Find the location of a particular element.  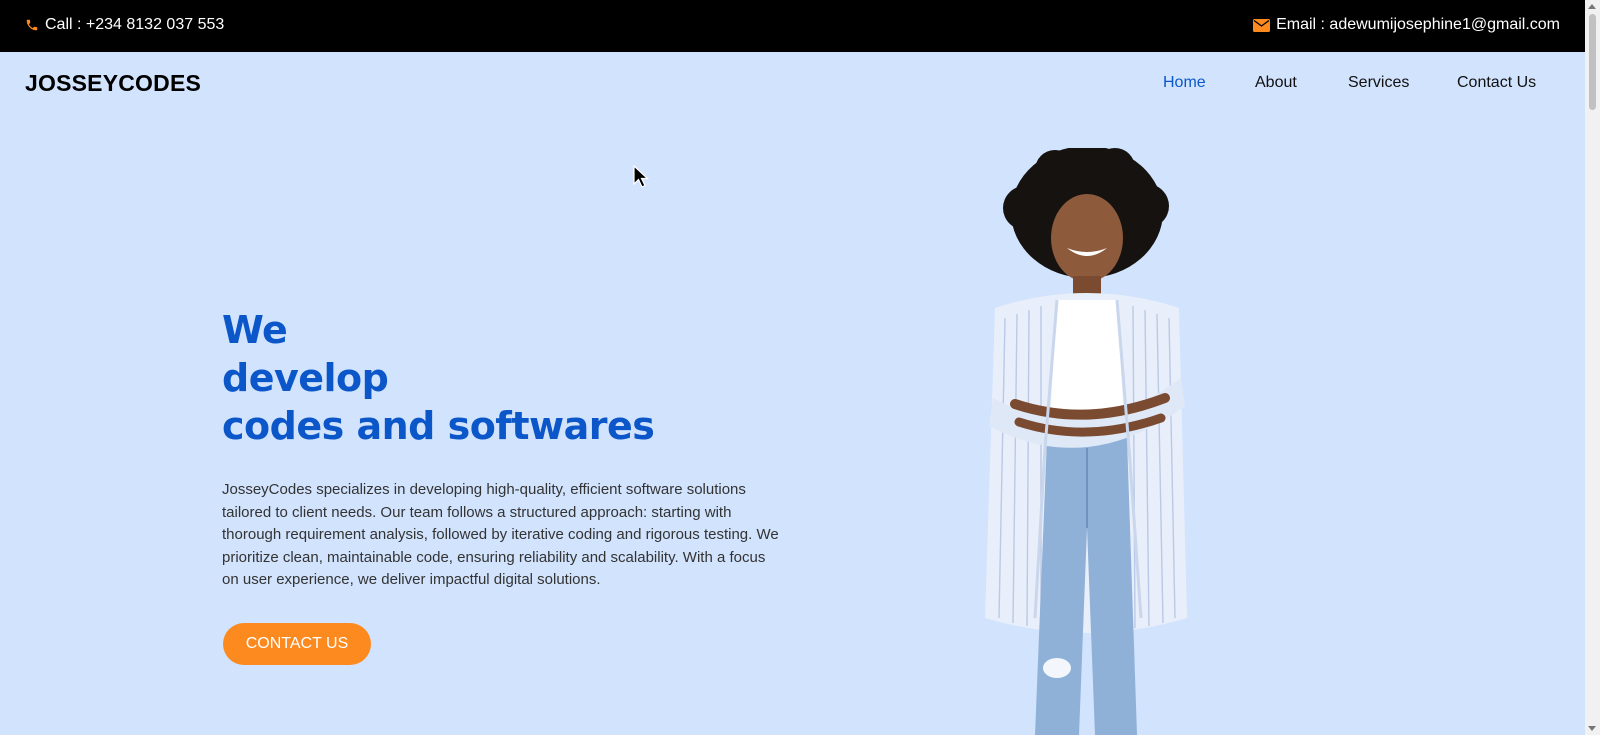

hero-title-line: develop is located at coordinates (305, 378).